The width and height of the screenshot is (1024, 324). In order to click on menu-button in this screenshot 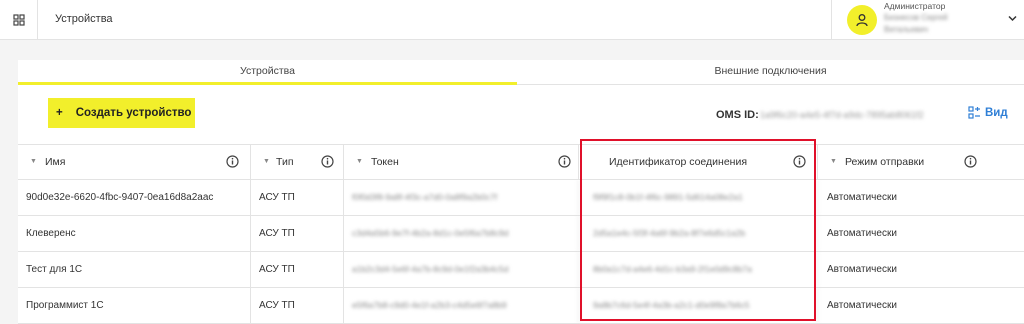, I will do `click(19, 20)`.